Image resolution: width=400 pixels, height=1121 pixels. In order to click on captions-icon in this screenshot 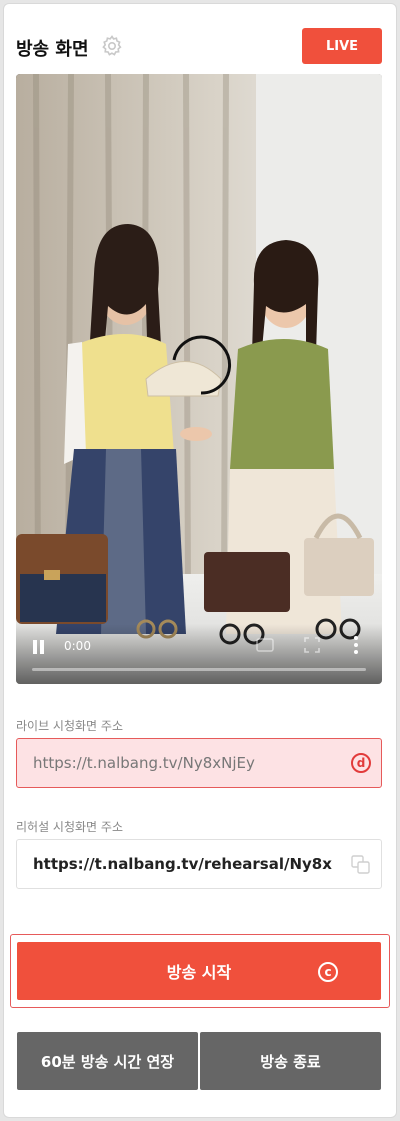, I will do `click(265, 645)`.